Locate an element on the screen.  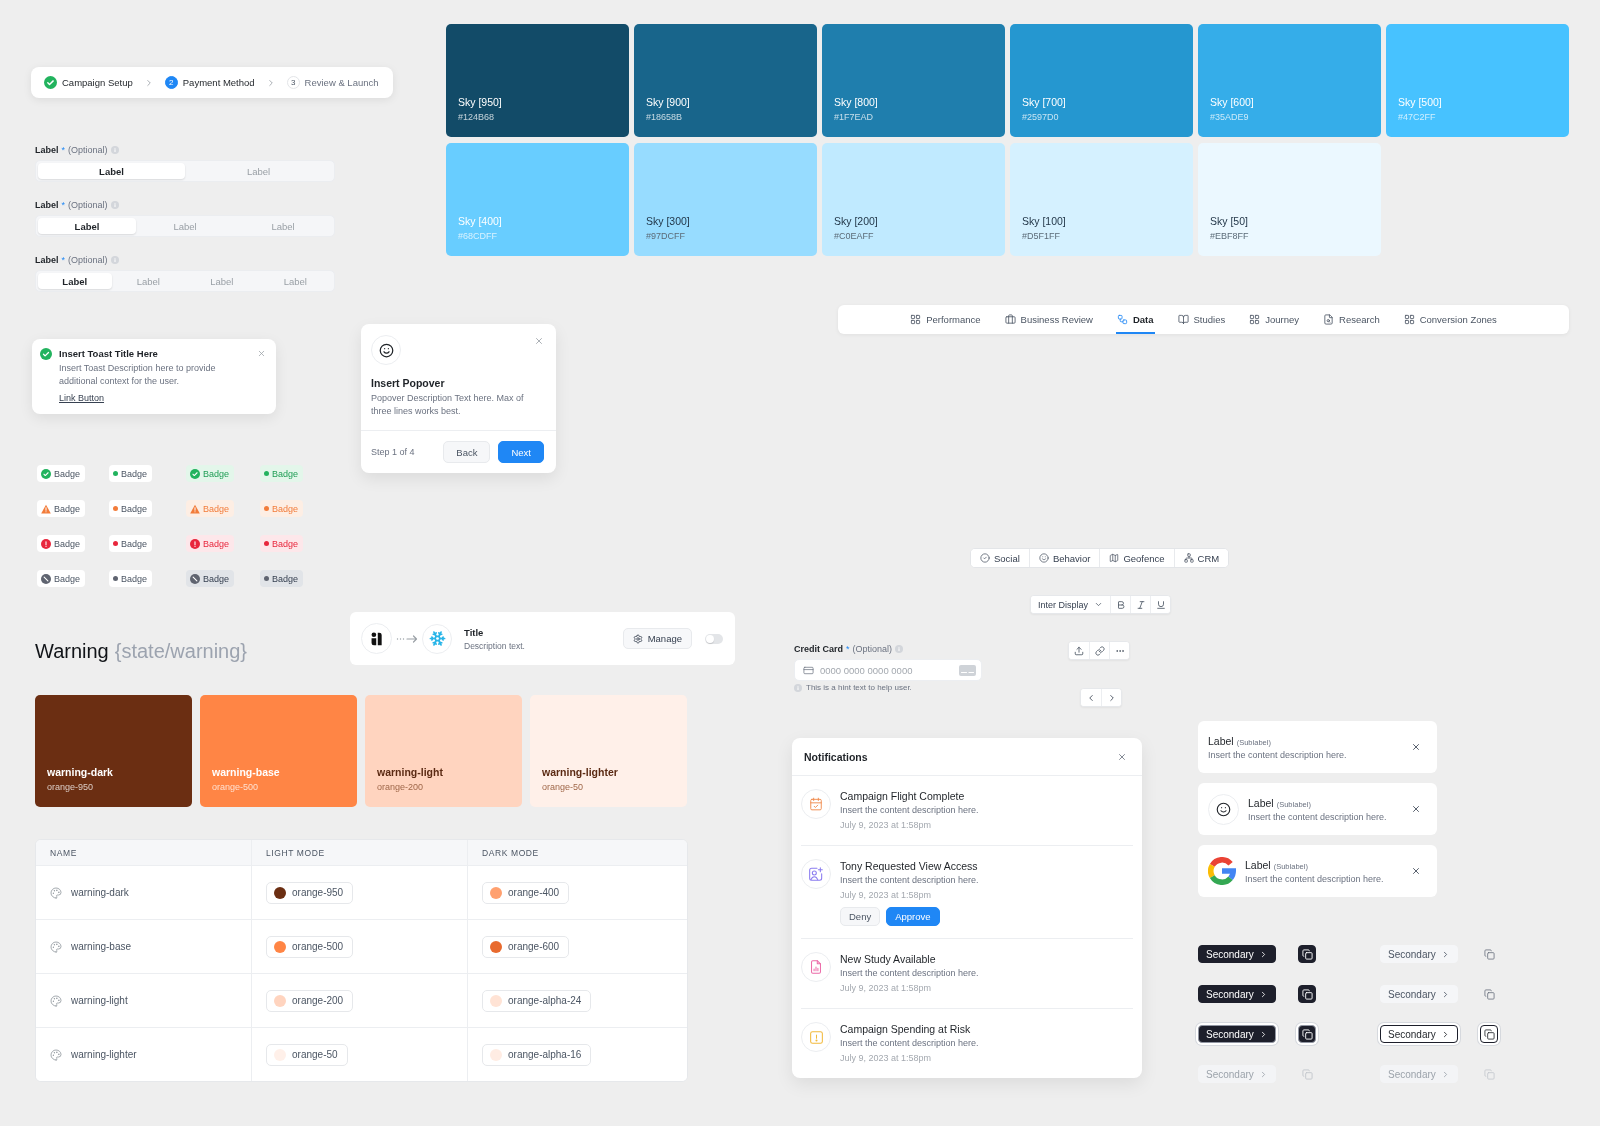
more-button is located at coordinates (1119, 650).